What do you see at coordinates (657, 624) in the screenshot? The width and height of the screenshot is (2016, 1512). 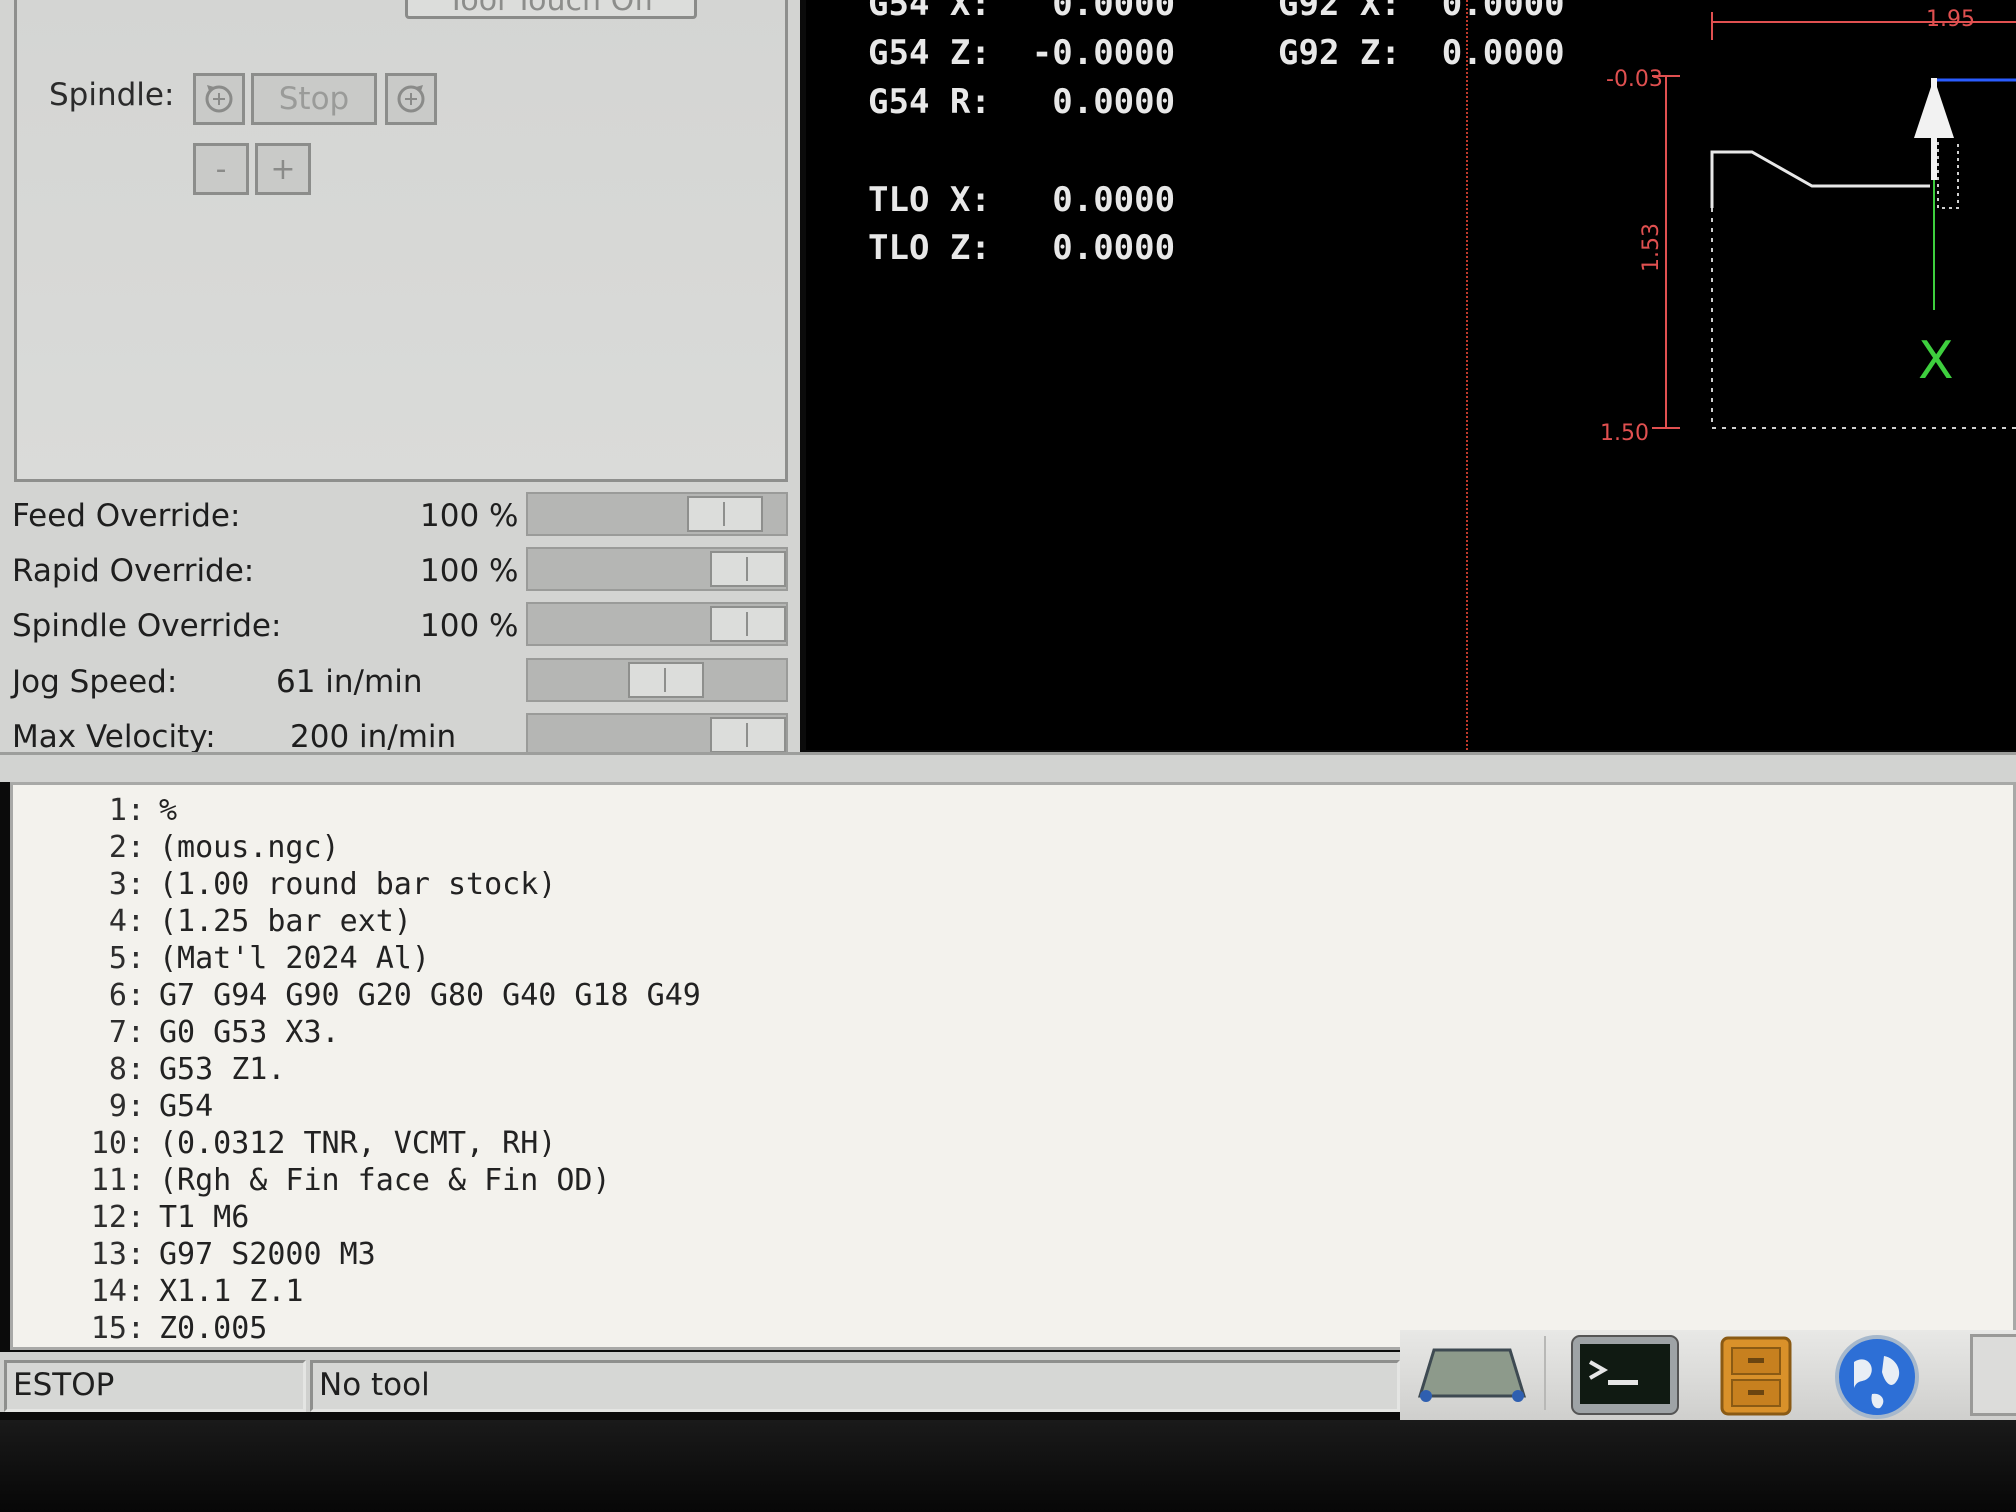 I see `spindle-override-slider` at bounding box center [657, 624].